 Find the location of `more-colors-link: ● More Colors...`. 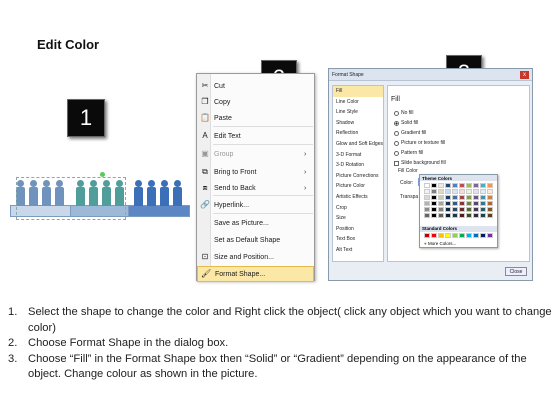

more-colors-link: ● More Colors... is located at coordinates (440, 243).